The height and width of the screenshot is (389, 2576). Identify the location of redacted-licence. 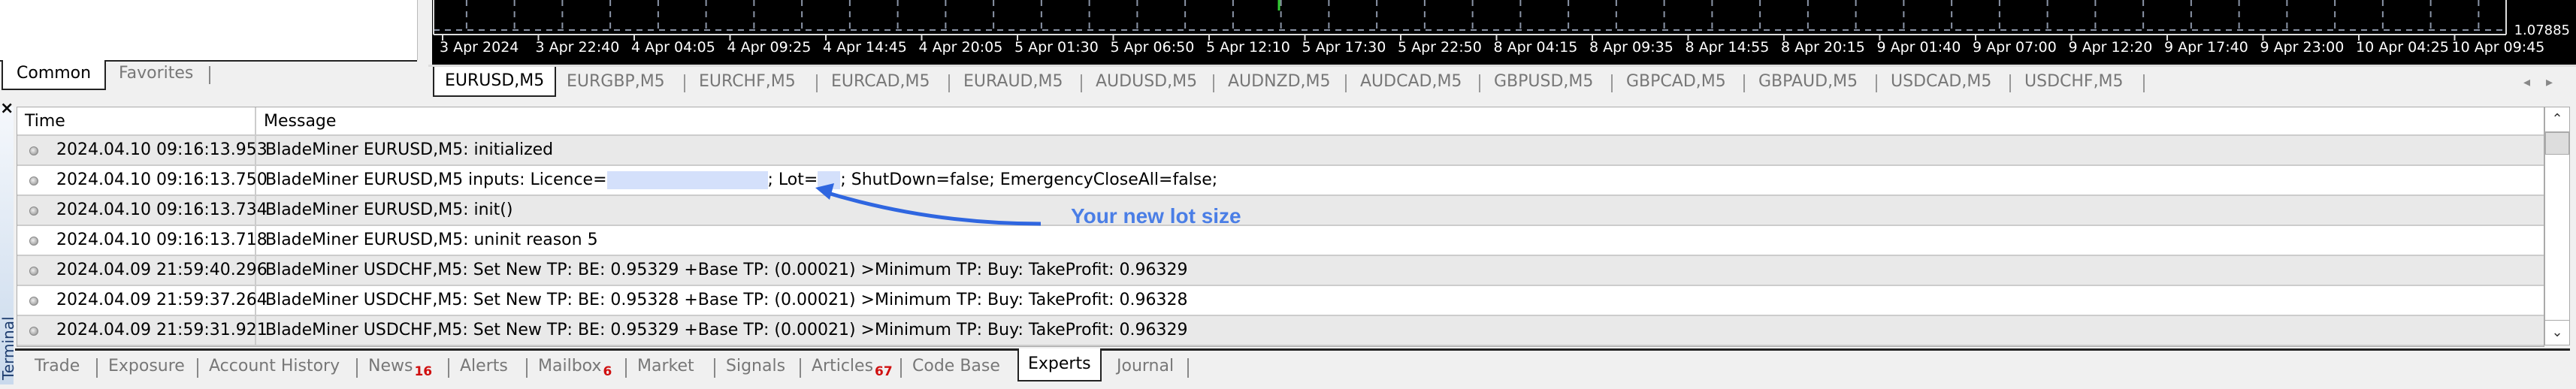
(687, 180).